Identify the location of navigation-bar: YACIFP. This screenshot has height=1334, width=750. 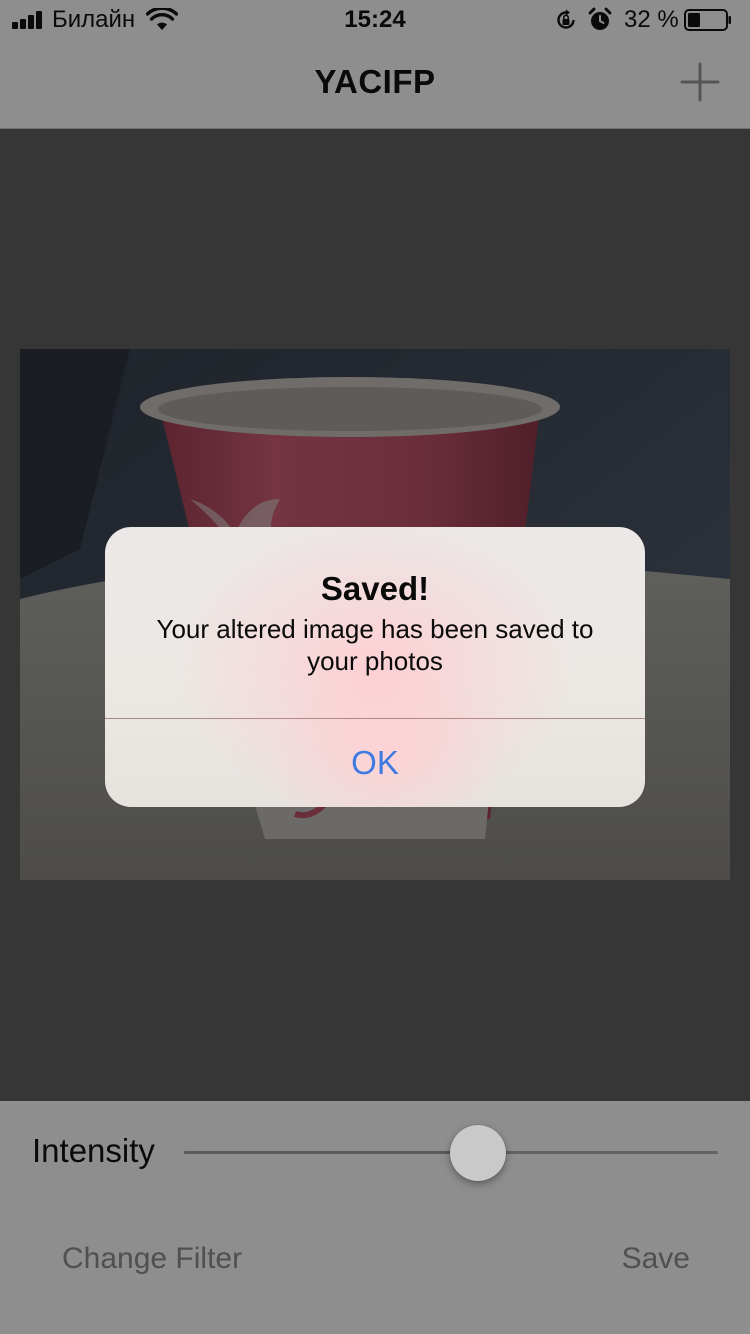
(375, 84).